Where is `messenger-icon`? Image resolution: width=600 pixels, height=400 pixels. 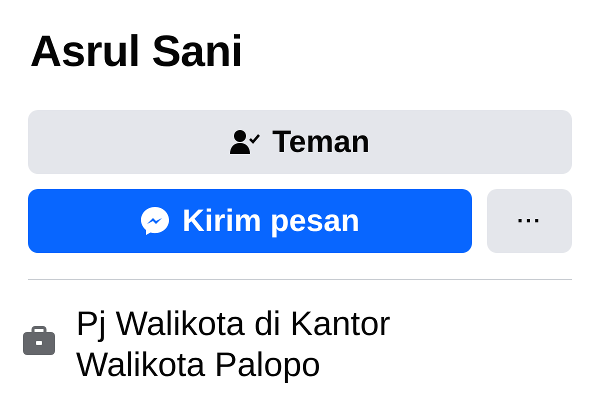
messenger-icon is located at coordinates (155, 221).